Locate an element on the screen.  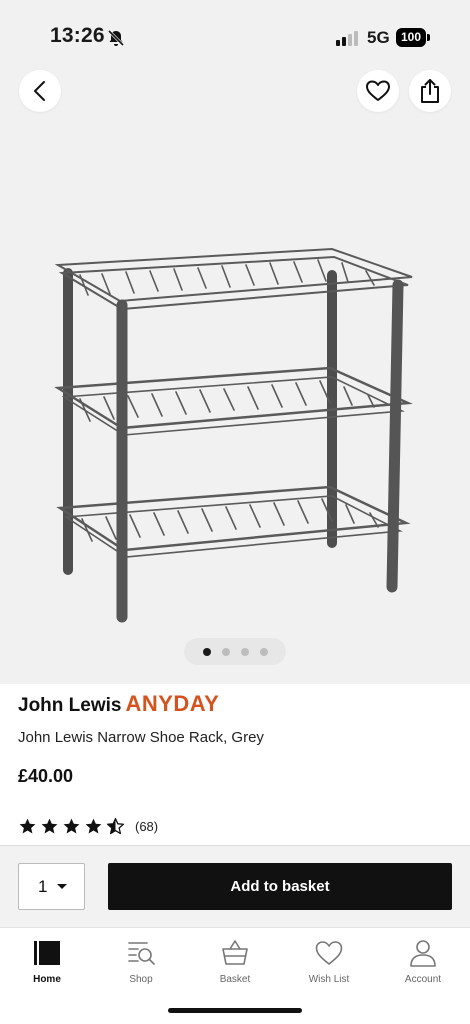
basket-icon is located at coordinates (235, 952).